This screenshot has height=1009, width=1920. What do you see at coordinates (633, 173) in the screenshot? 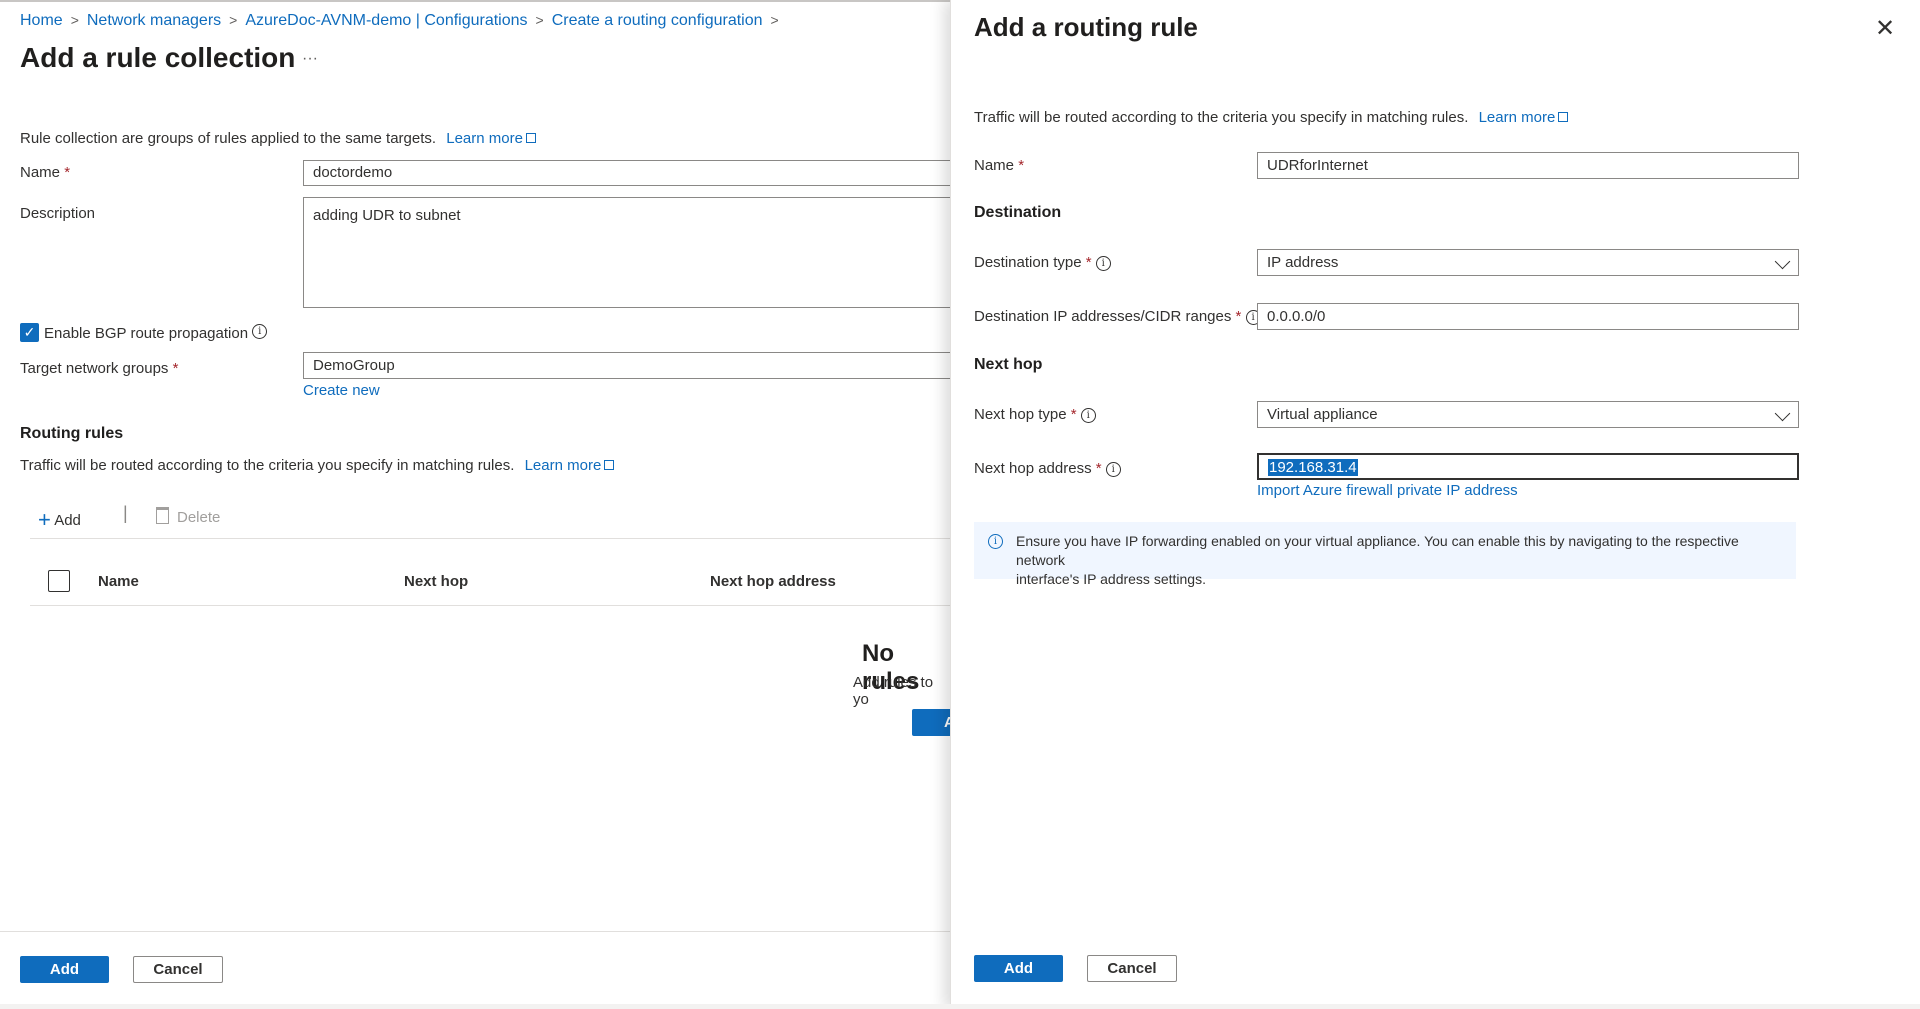
I see `name-input: doctordemo` at bounding box center [633, 173].